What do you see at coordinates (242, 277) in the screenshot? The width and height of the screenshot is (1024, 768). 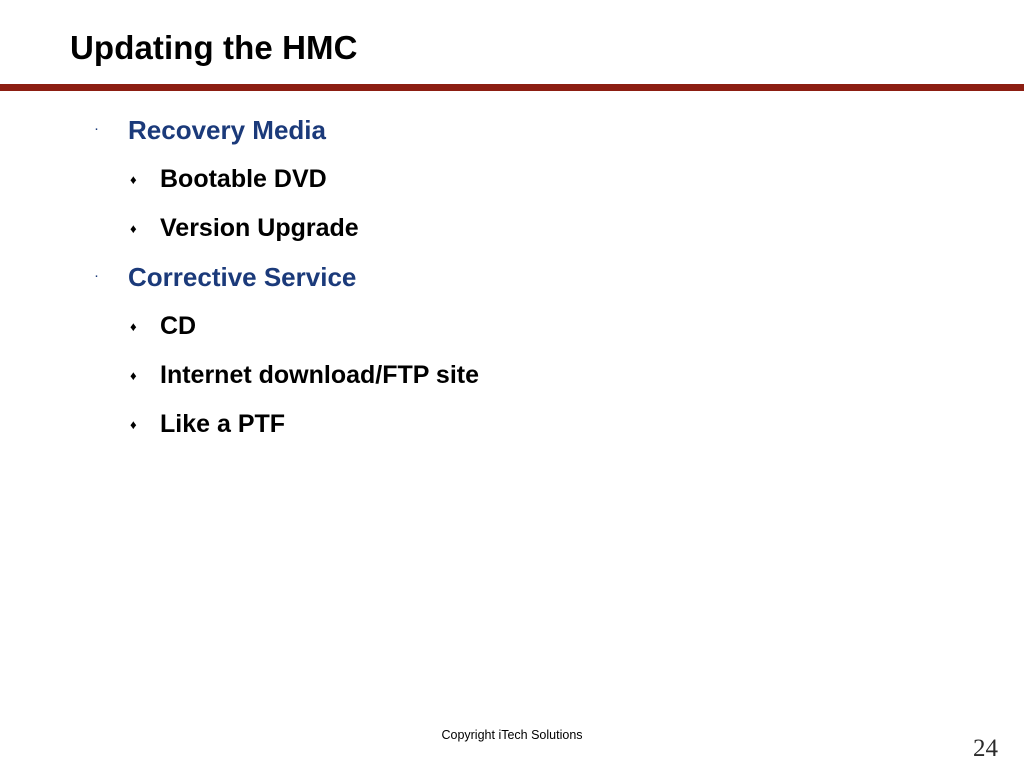 I see `list-item-label: Corrective Service` at bounding box center [242, 277].